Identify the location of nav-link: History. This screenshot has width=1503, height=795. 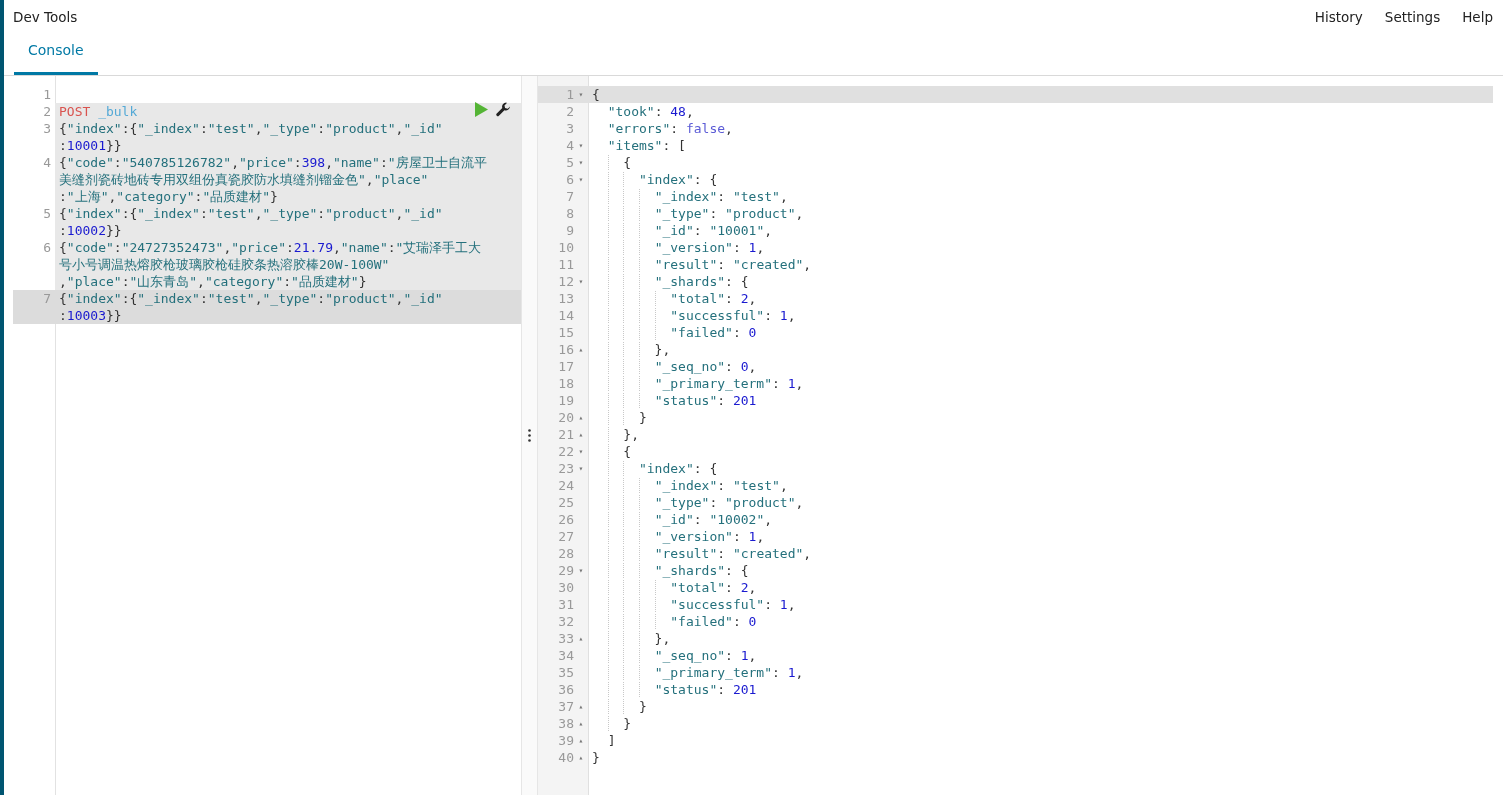
(1338, 17).